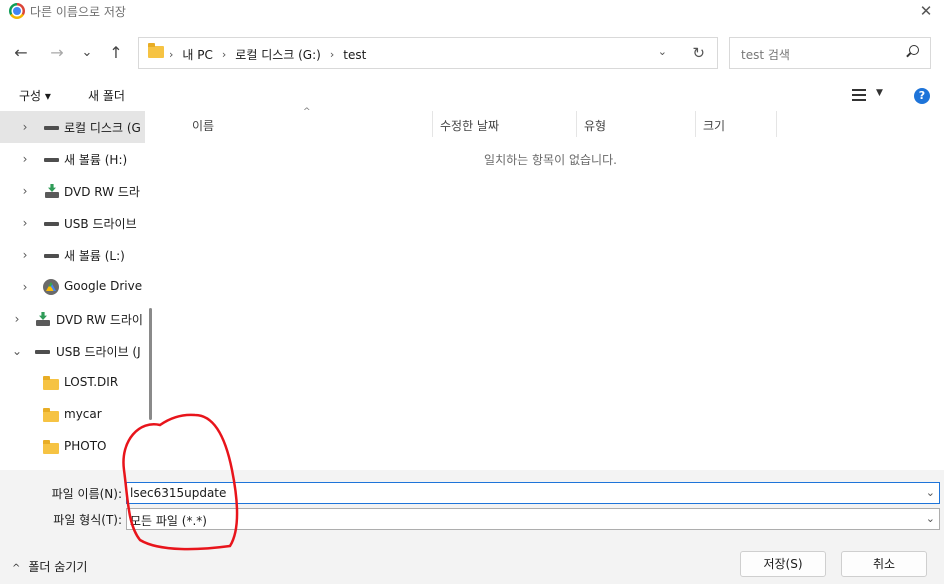 This screenshot has height=584, width=944. I want to click on organize-button: 구성 ▾, so click(35, 95).